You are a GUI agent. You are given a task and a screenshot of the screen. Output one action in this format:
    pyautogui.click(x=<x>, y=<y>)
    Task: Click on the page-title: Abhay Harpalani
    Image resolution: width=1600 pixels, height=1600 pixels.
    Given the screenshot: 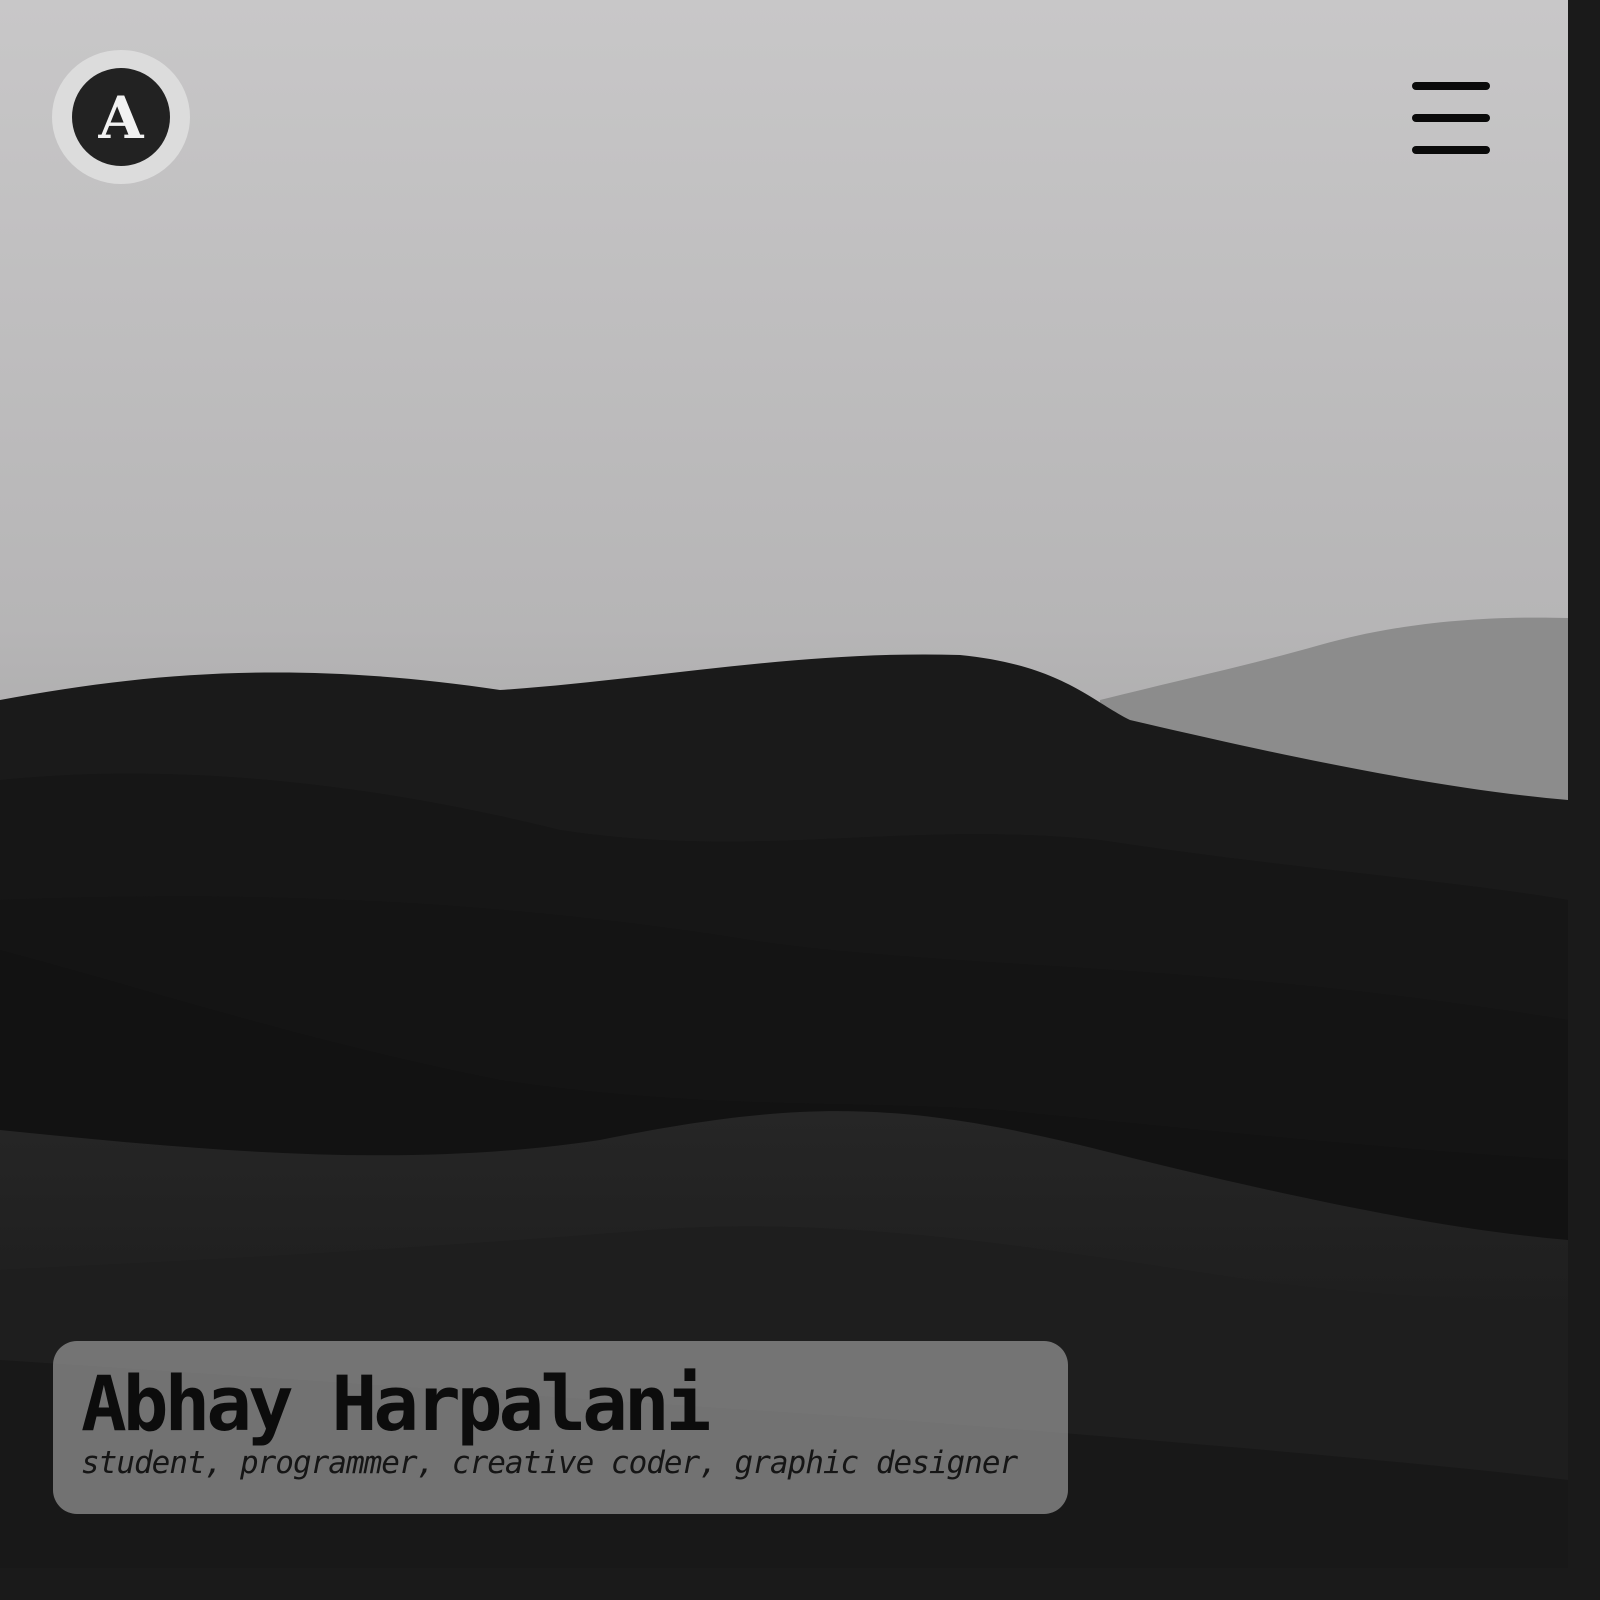 What is the action you would take?
    pyautogui.click(x=396, y=1403)
    